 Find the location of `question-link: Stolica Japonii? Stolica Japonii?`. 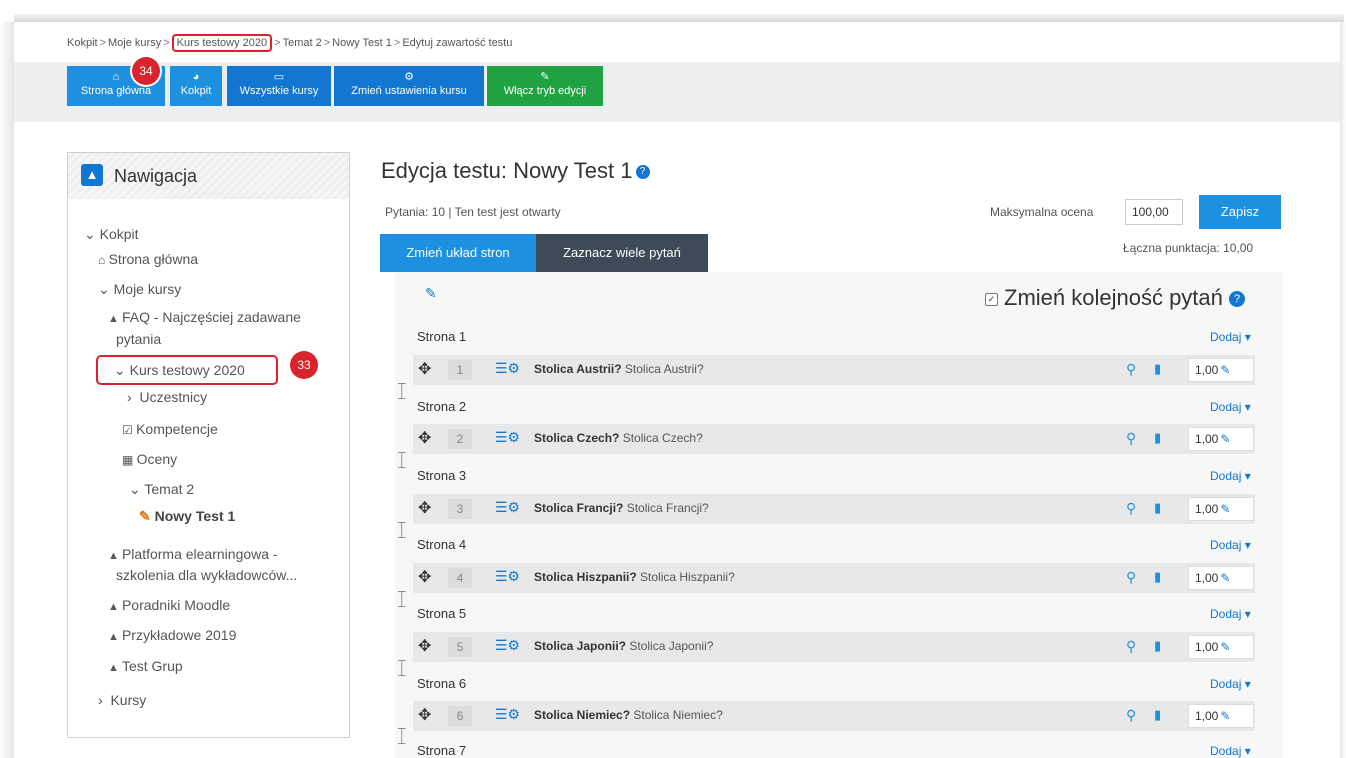

question-link: Stolica Japonii? Stolica Japonii? is located at coordinates (623, 646).